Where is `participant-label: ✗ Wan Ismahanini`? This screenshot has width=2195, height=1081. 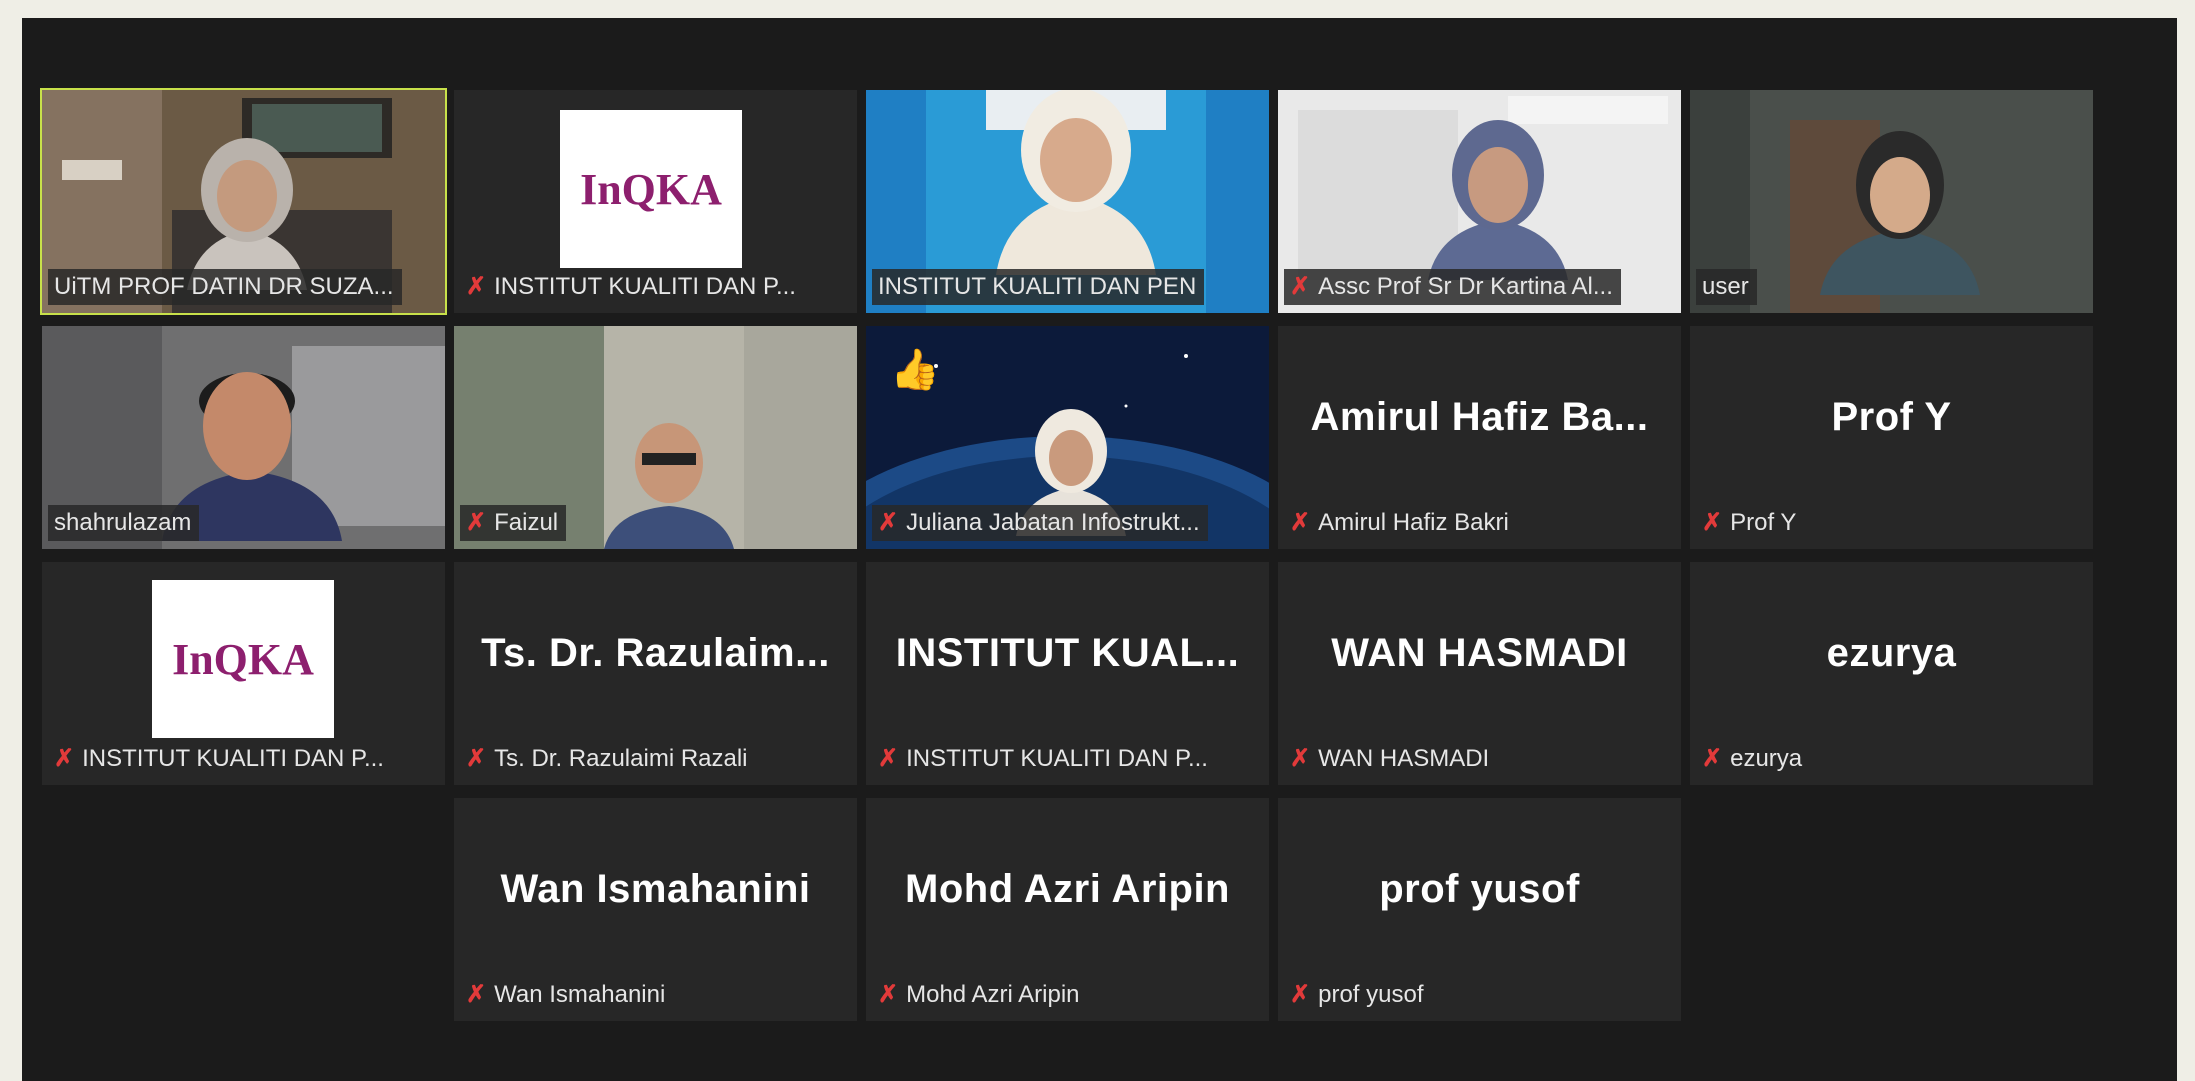 participant-label: ✗ Wan Ismahanini is located at coordinates (567, 995).